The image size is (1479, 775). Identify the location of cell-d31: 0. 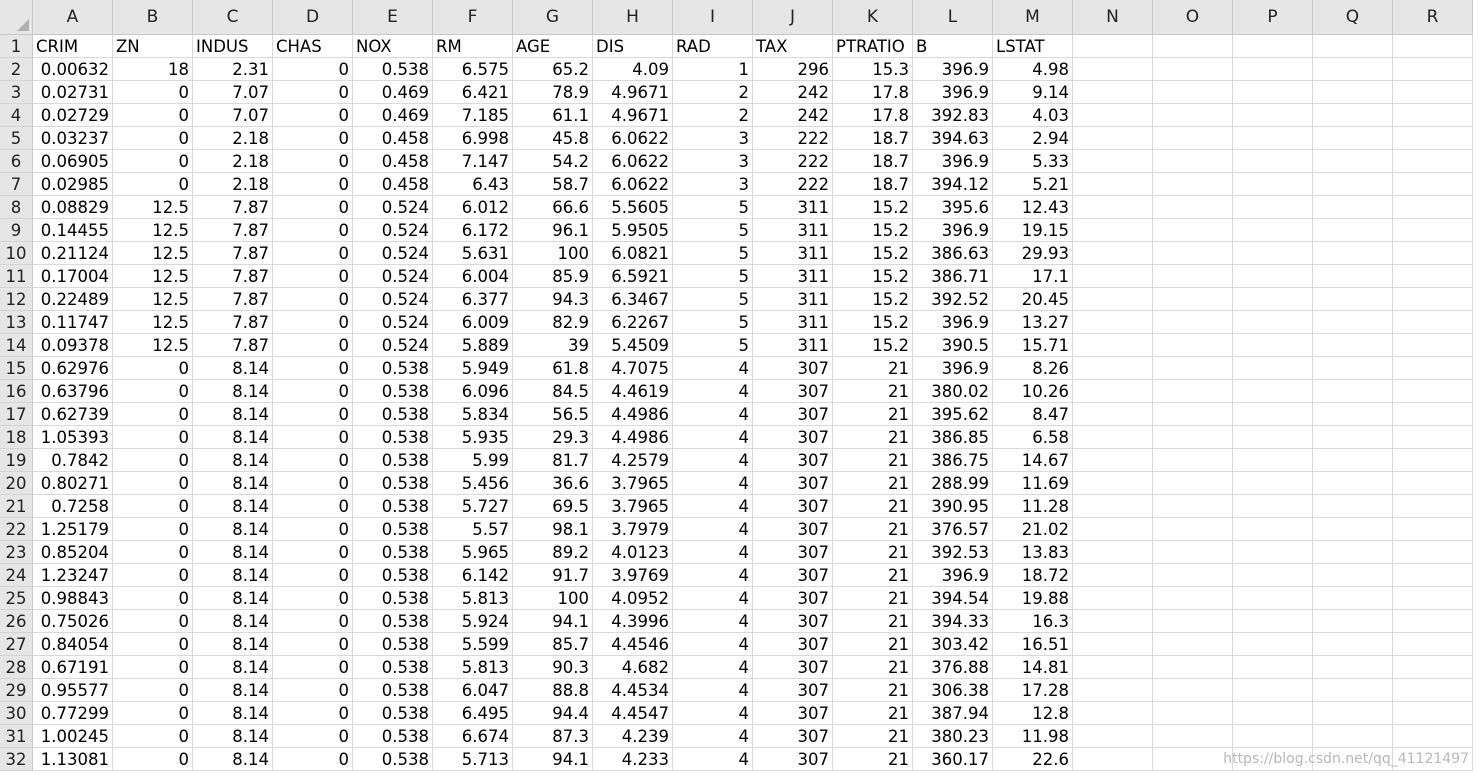
(313, 736).